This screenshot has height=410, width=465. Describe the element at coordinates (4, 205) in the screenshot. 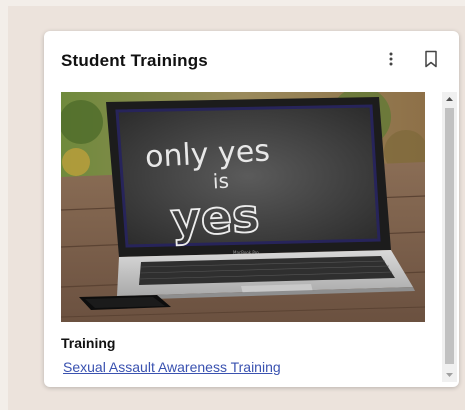

I see `page-left-strip` at that location.